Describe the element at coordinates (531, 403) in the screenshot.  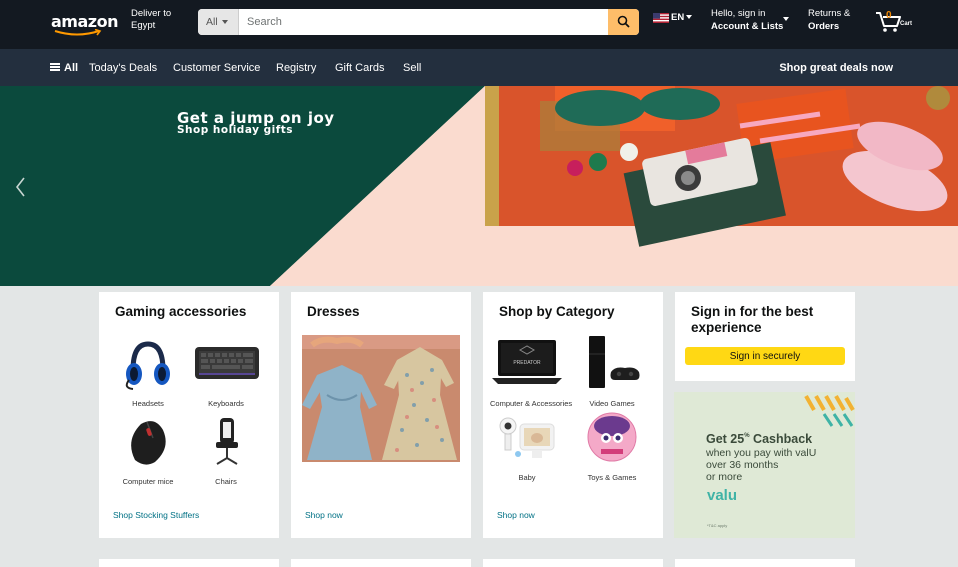
I see `tile-label: Computer & Accessories` at that location.